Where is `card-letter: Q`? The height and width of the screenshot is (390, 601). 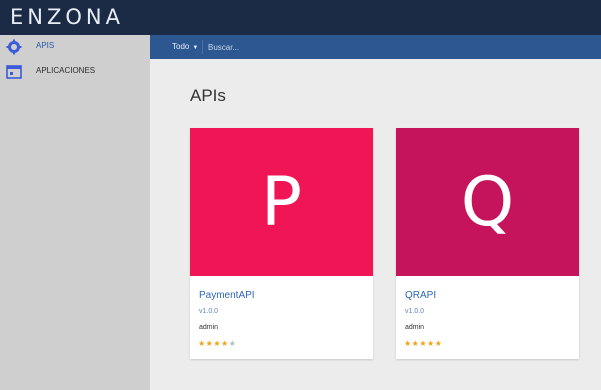
card-letter: Q is located at coordinates (487, 202).